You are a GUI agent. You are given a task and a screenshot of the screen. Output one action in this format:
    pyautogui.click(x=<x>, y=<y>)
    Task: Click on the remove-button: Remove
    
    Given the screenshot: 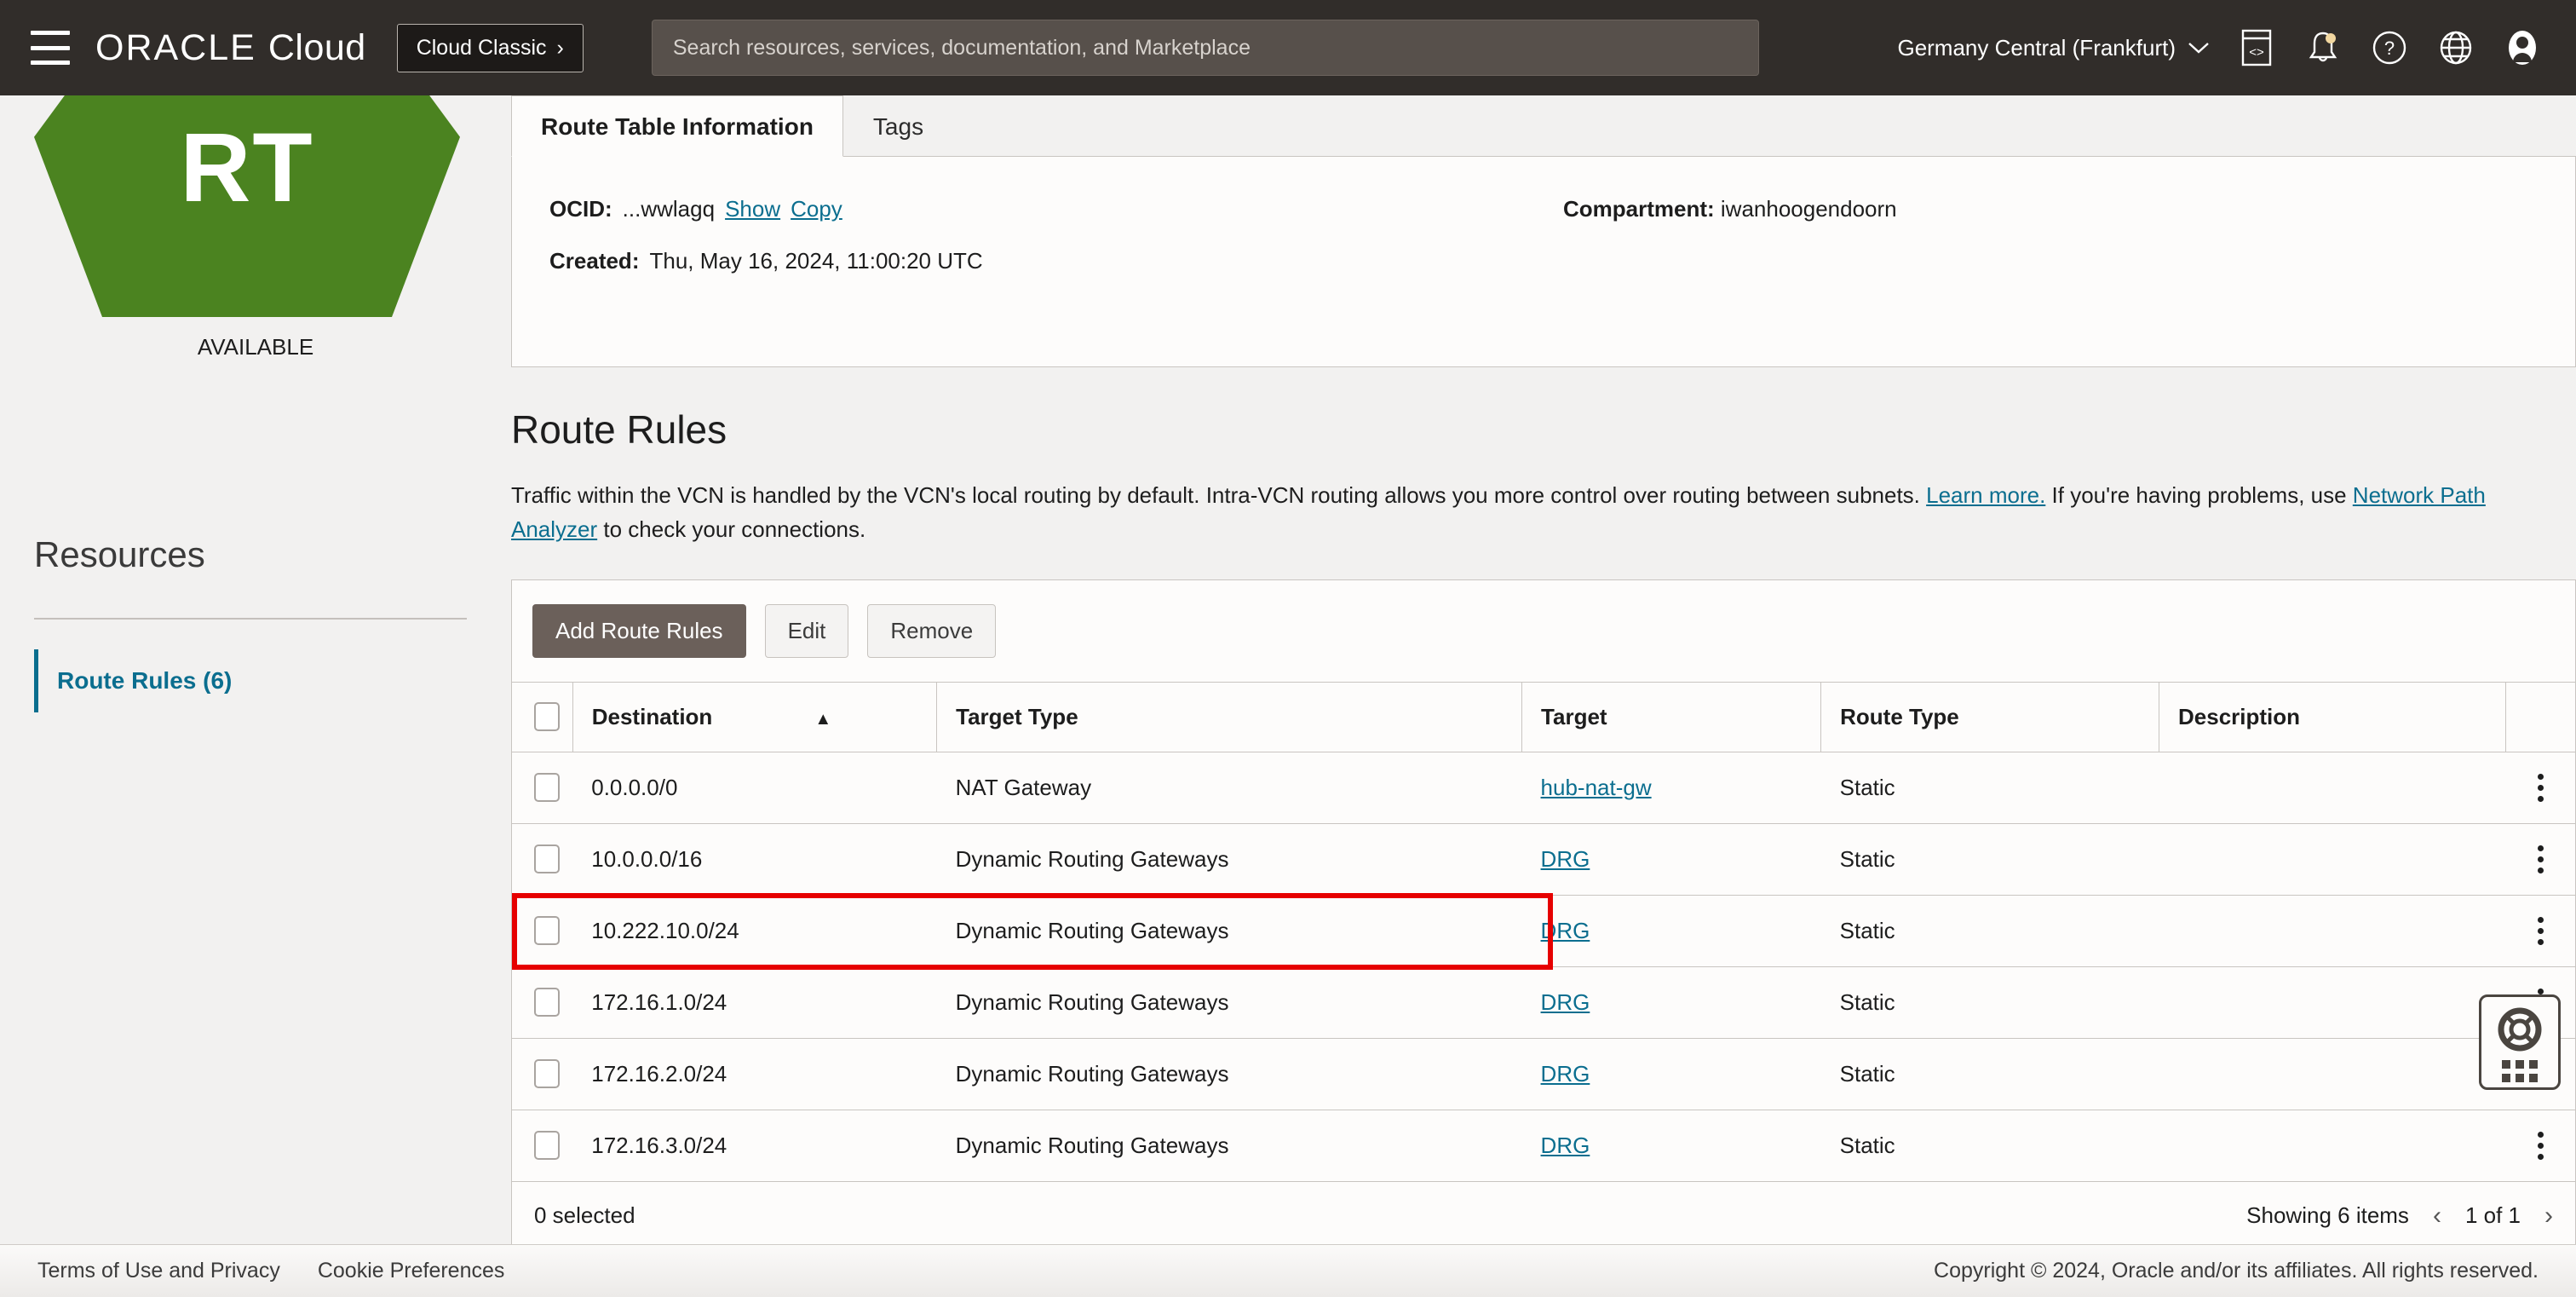 What is the action you would take?
    pyautogui.click(x=932, y=630)
    